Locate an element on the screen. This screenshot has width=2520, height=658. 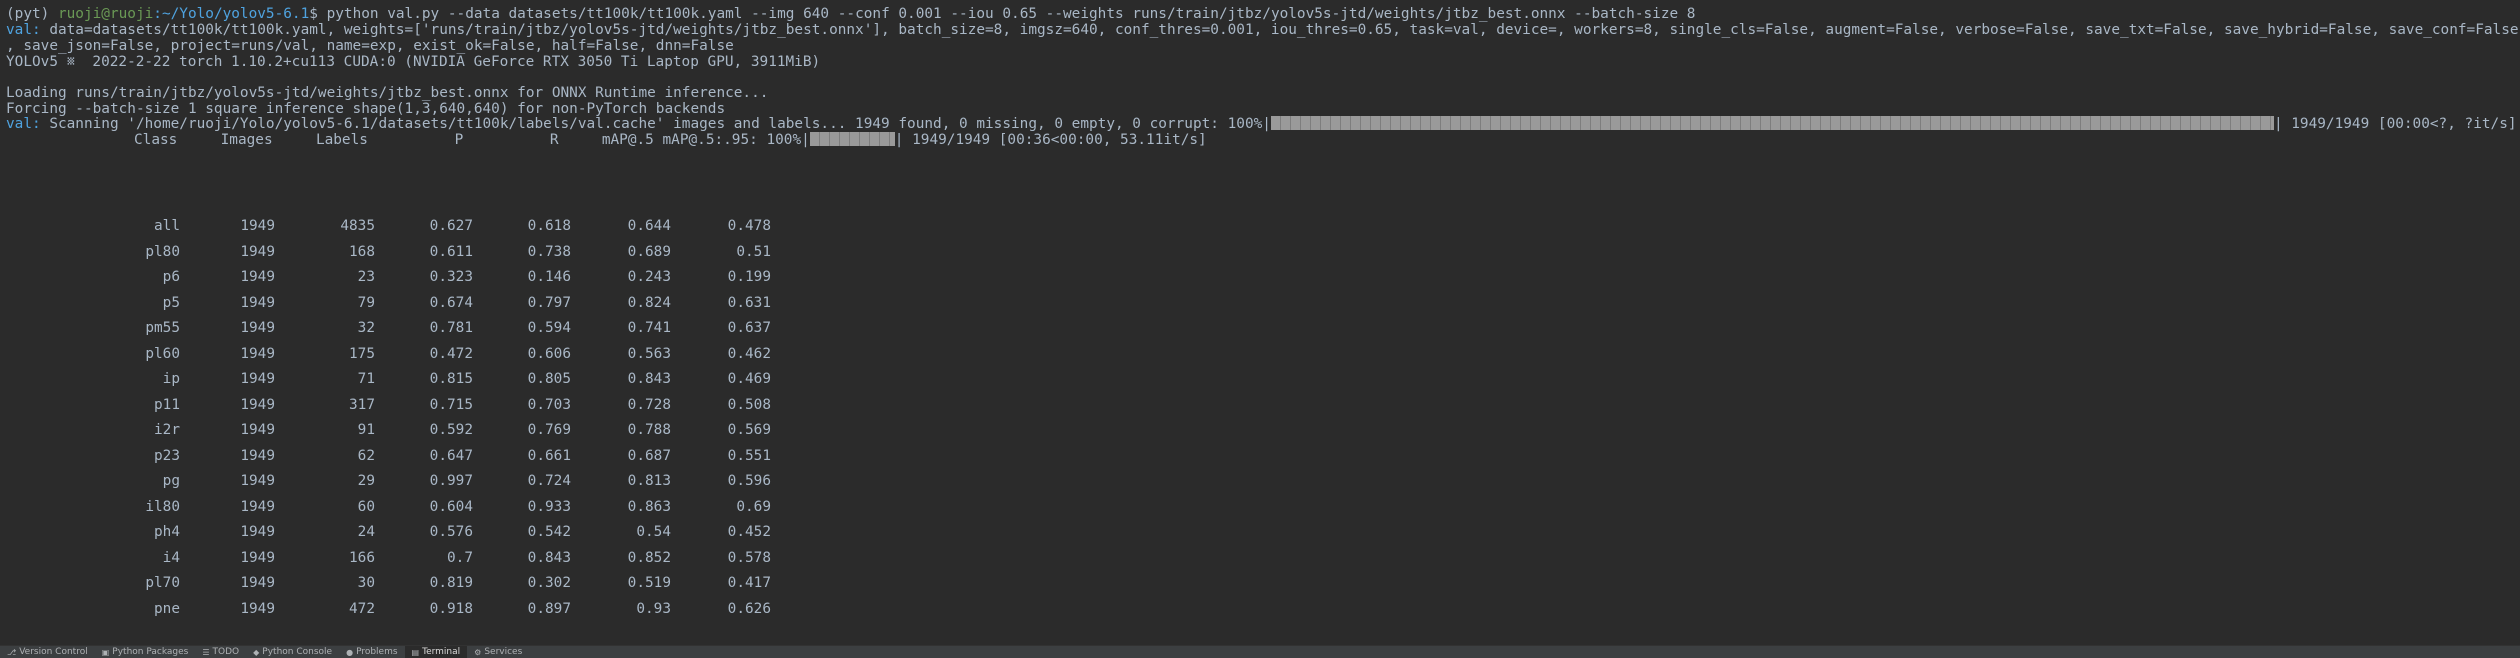
table-cell: 0.508 is located at coordinates (749, 404).